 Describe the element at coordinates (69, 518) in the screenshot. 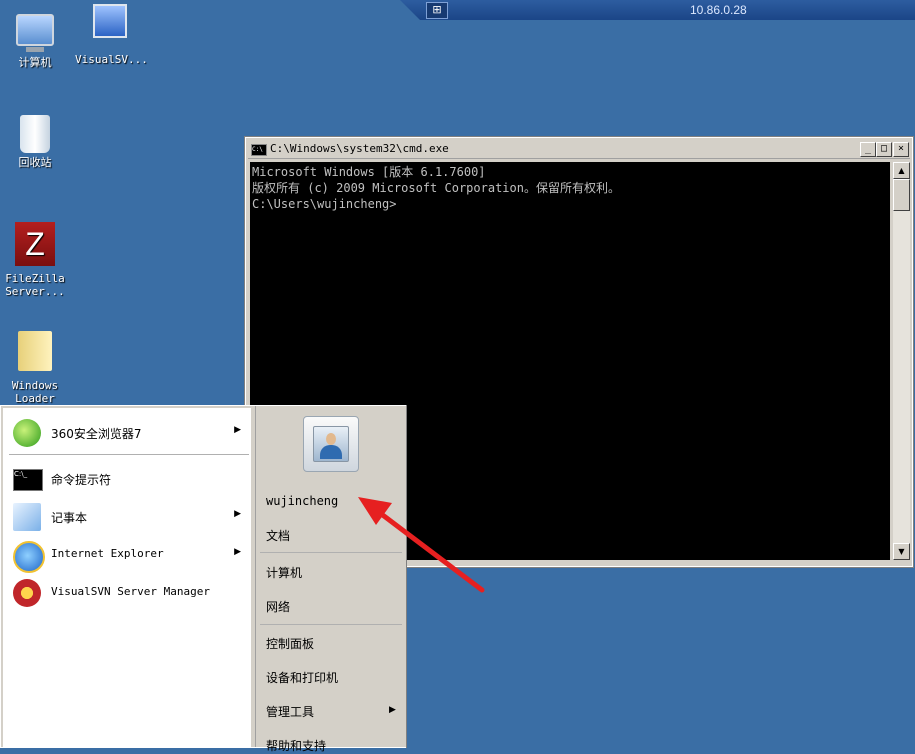

I see `program-label: 记事本` at that location.